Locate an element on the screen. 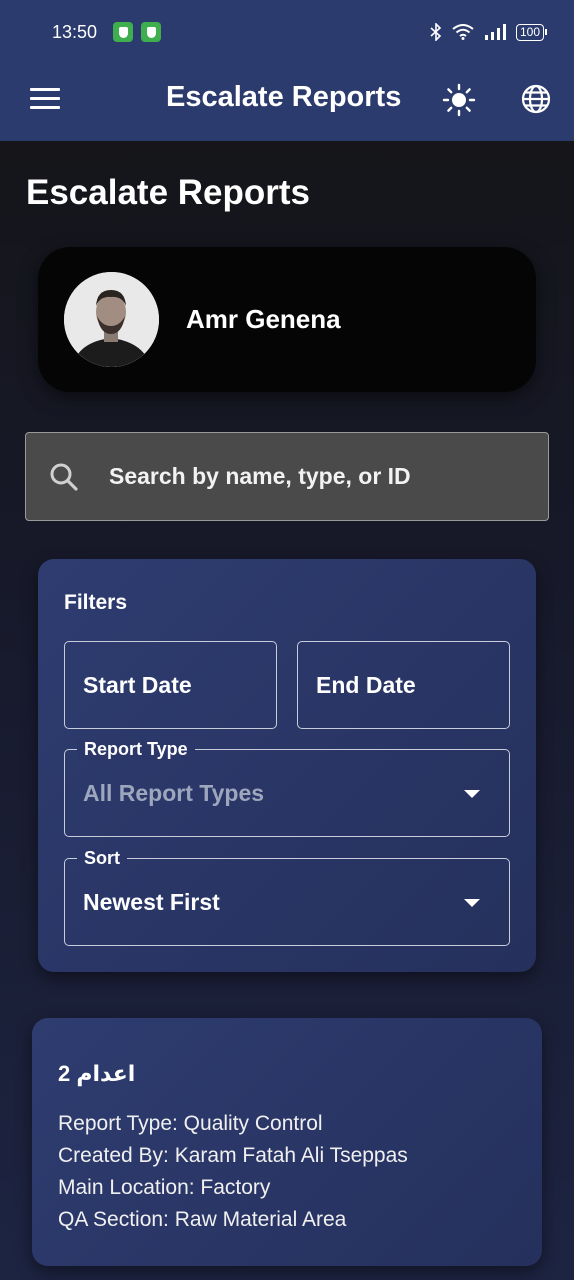 This screenshot has height=1280, width=574. wifi-icon is located at coordinates (463, 32).